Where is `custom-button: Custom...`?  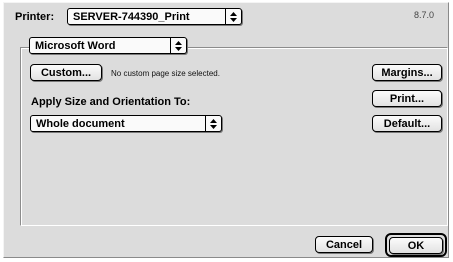
custom-button: Custom... is located at coordinates (66, 72).